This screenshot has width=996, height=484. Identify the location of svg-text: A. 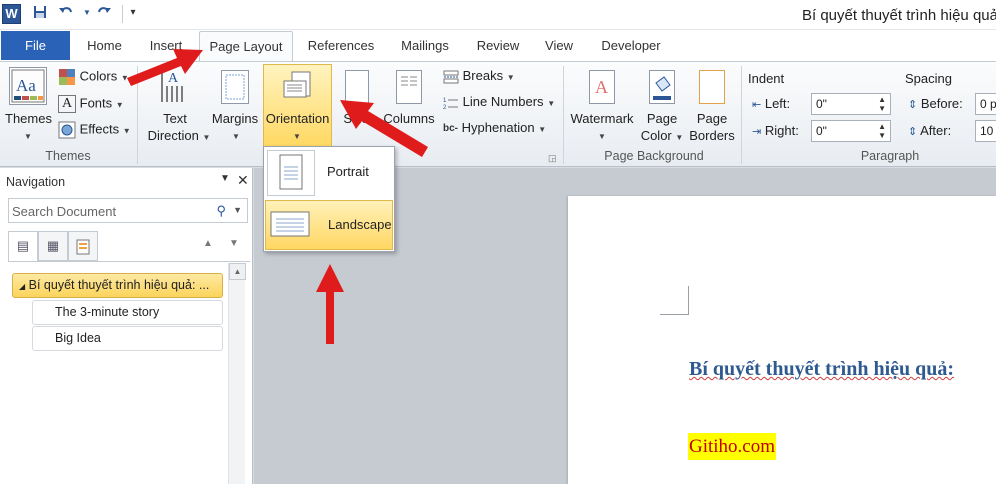
(601, 87).